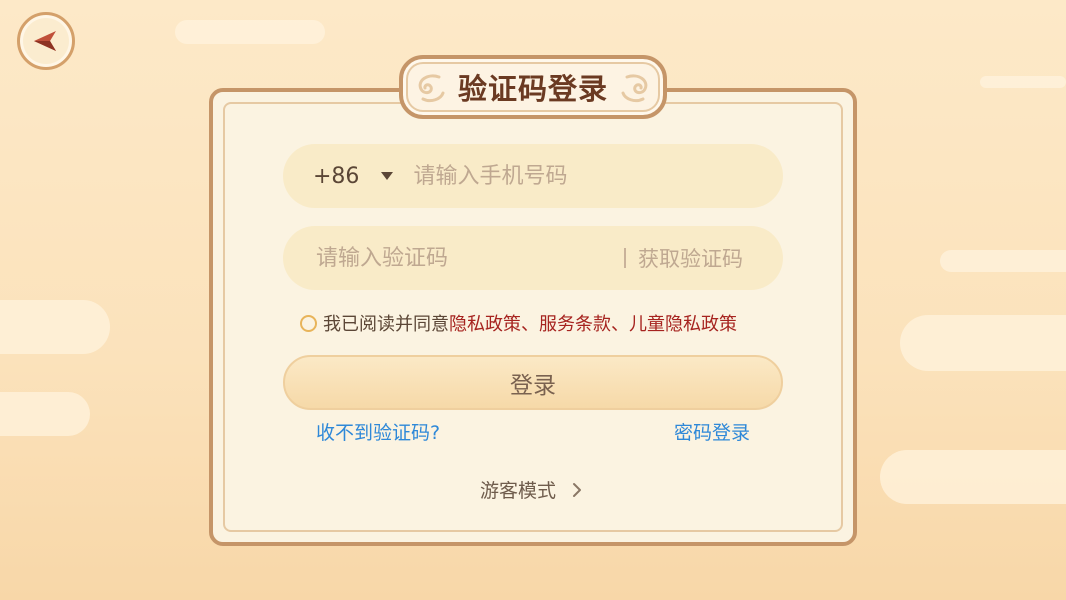 The width and height of the screenshot is (1066, 600). Describe the element at coordinates (485, 323) in the screenshot. I see `privacy-policy-link: 隐私政策` at that location.